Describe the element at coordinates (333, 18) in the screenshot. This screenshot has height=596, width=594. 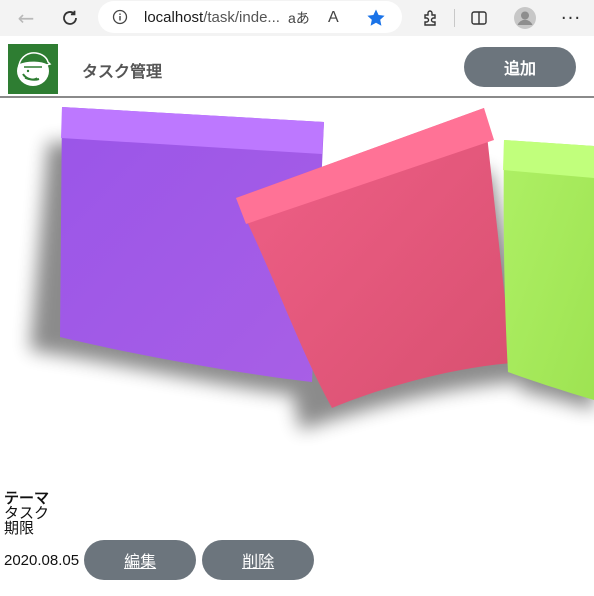
I see `reader-icon: A` at that location.